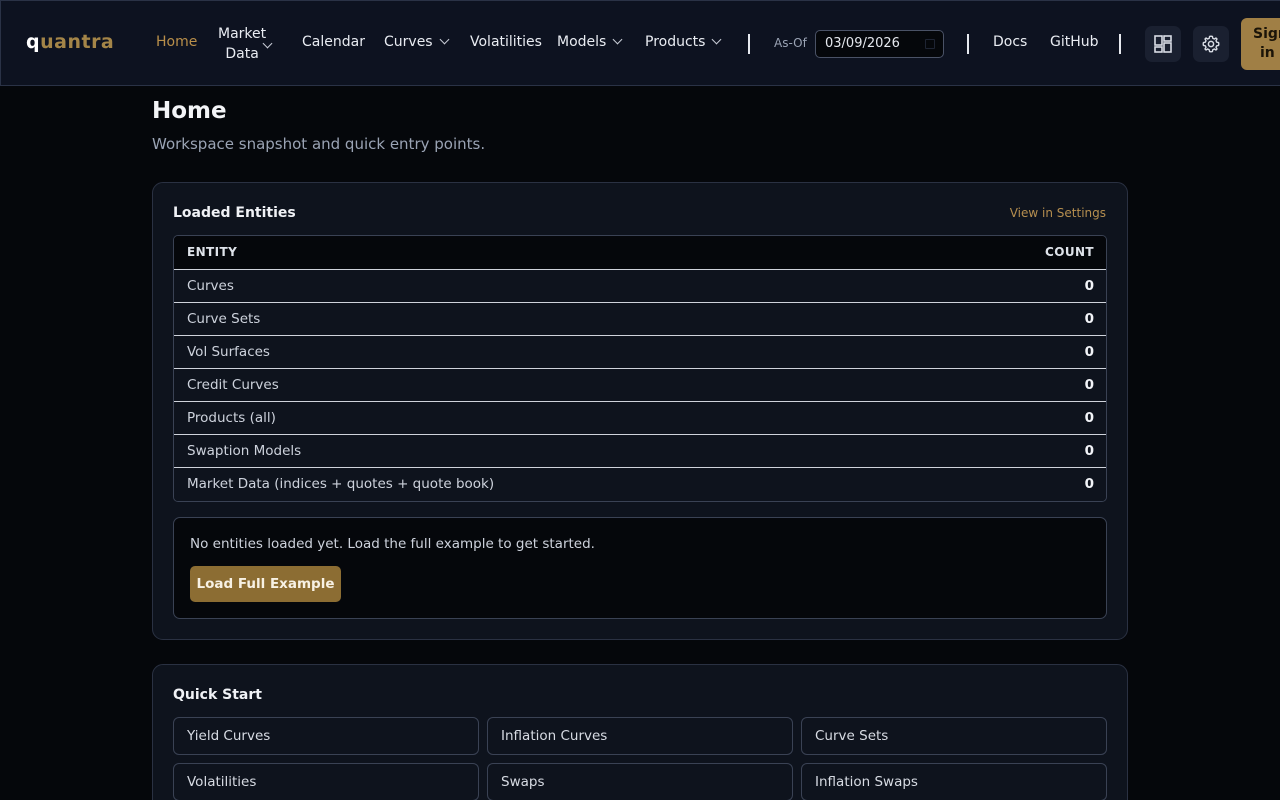  Describe the element at coordinates (33, 42) in the screenshot. I see `logo-first-letter: q` at that location.